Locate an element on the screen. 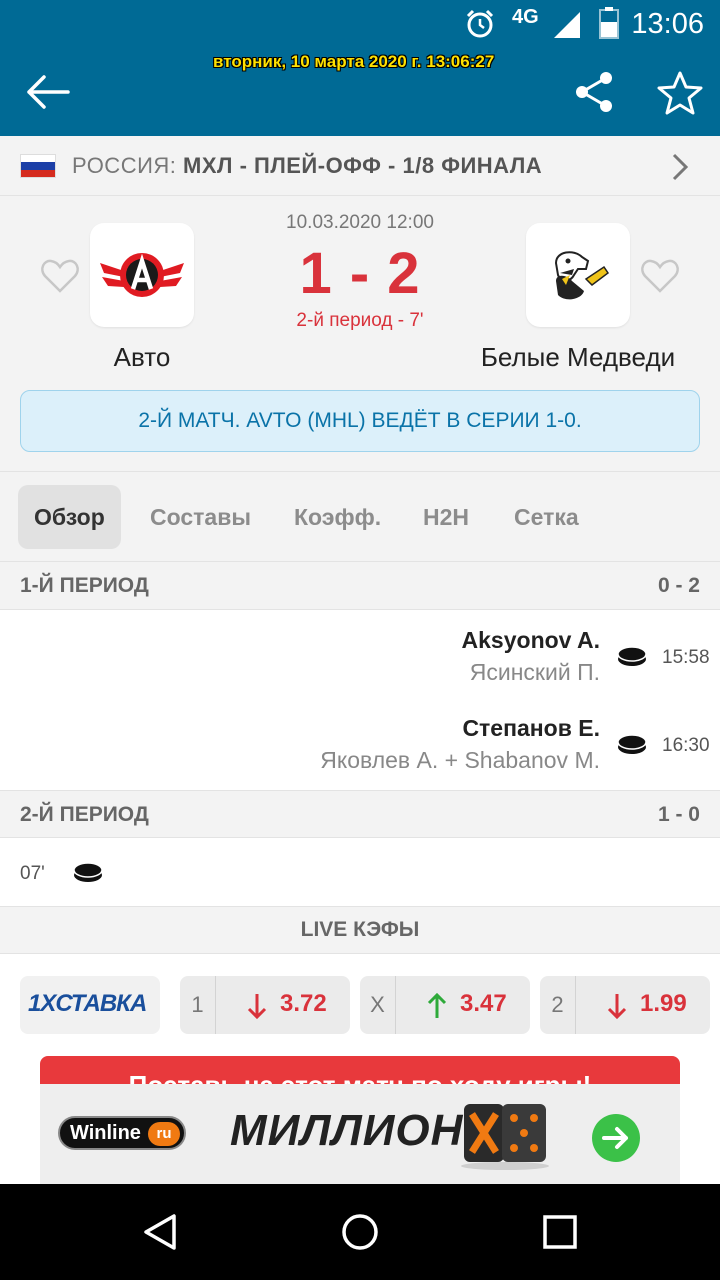 The image size is (720, 1280). system-nav-bar is located at coordinates (360, 1232).